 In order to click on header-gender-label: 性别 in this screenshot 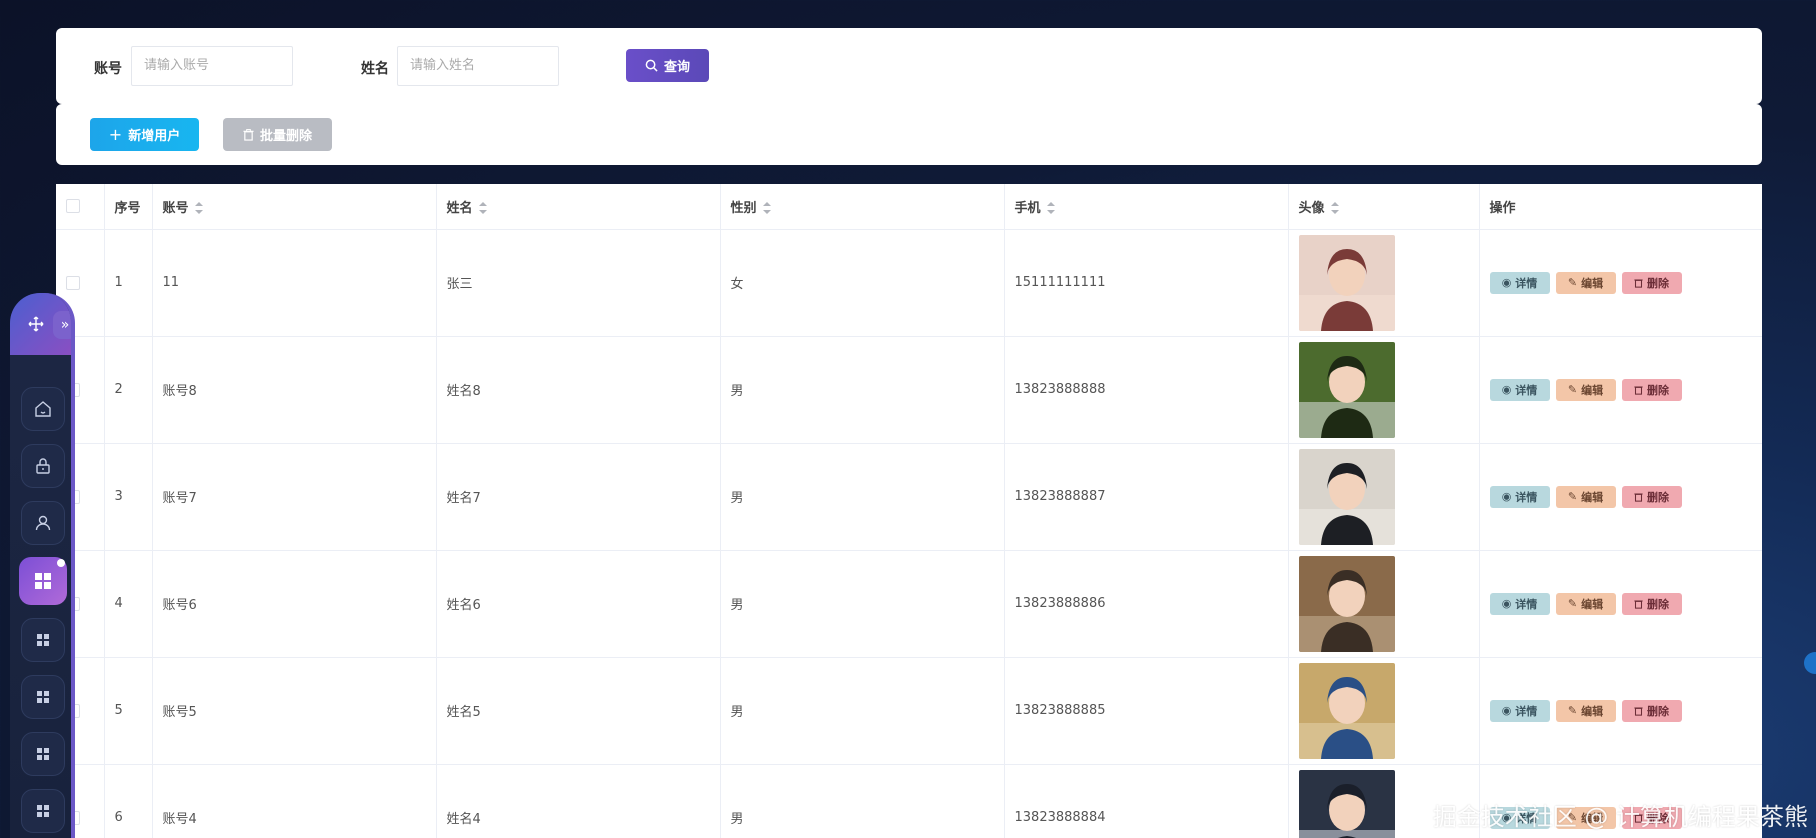, I will do `click(743, 208)`.